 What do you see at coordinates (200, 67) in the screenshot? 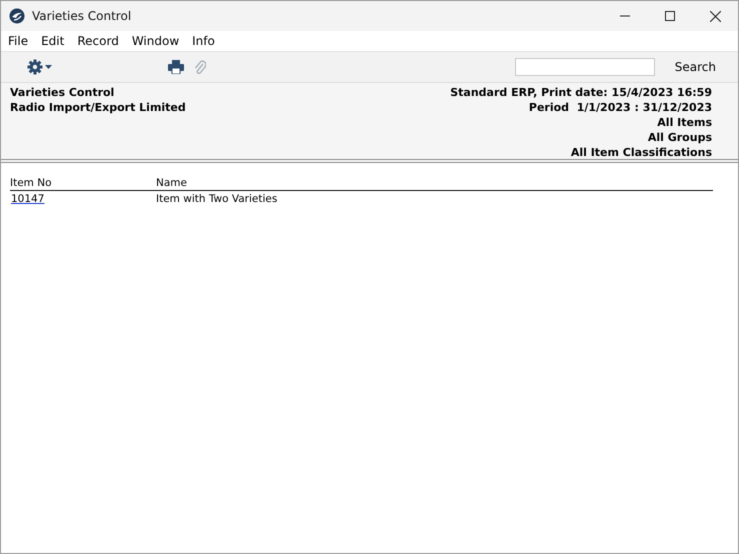
I see `paperclip-icon` at bounding box center [200, 67].